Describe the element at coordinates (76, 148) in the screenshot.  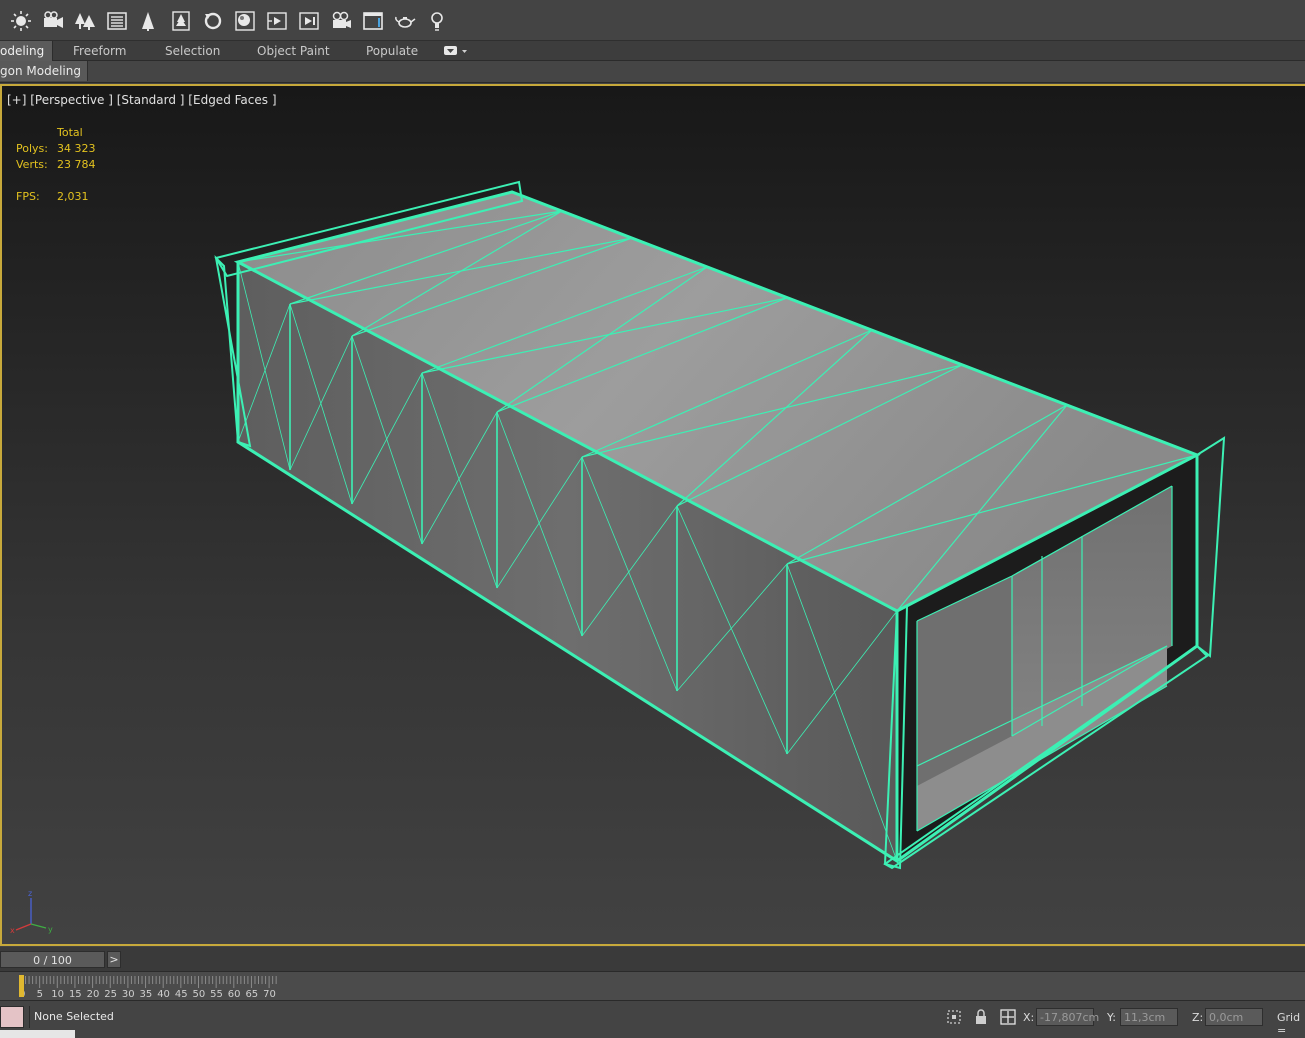
I see `polys-value: 34 323` at that location.